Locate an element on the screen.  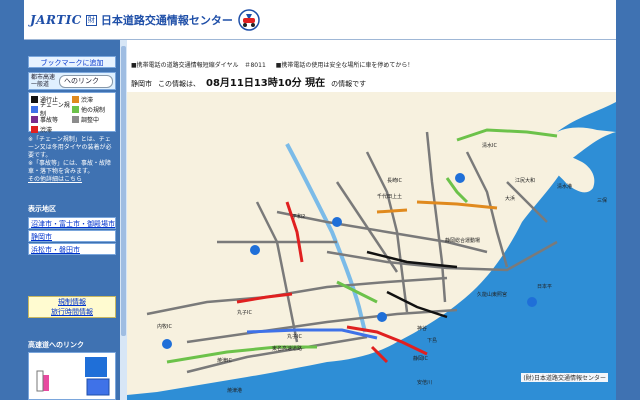
label-maruko-ic-2: 丸子IC is located at coordinates (294, 336).